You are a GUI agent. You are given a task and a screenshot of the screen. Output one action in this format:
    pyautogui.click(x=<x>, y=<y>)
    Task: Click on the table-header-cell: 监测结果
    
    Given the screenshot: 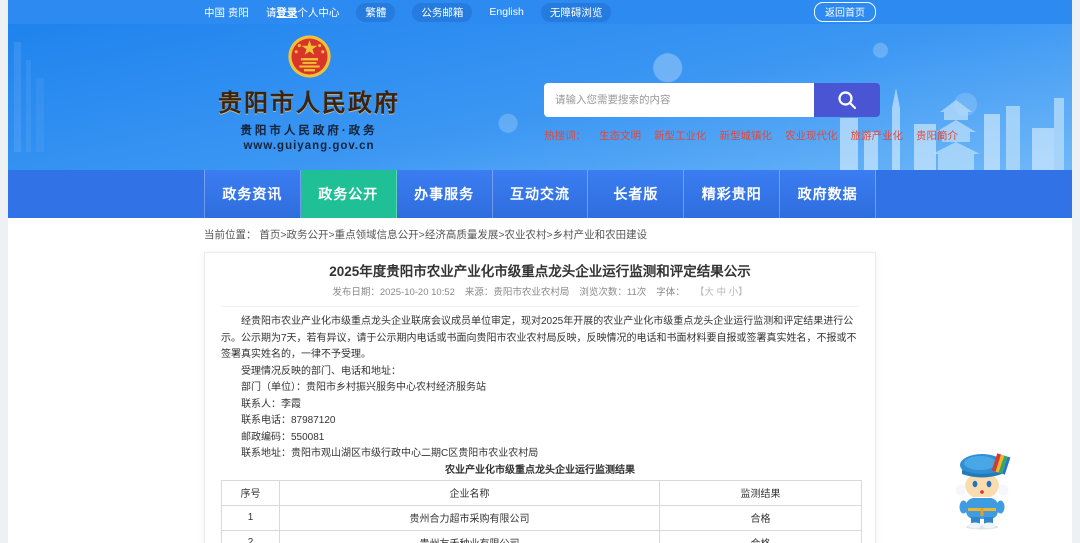 What is the action you would take?
    pyautogui.click(x=760, y=492)
    